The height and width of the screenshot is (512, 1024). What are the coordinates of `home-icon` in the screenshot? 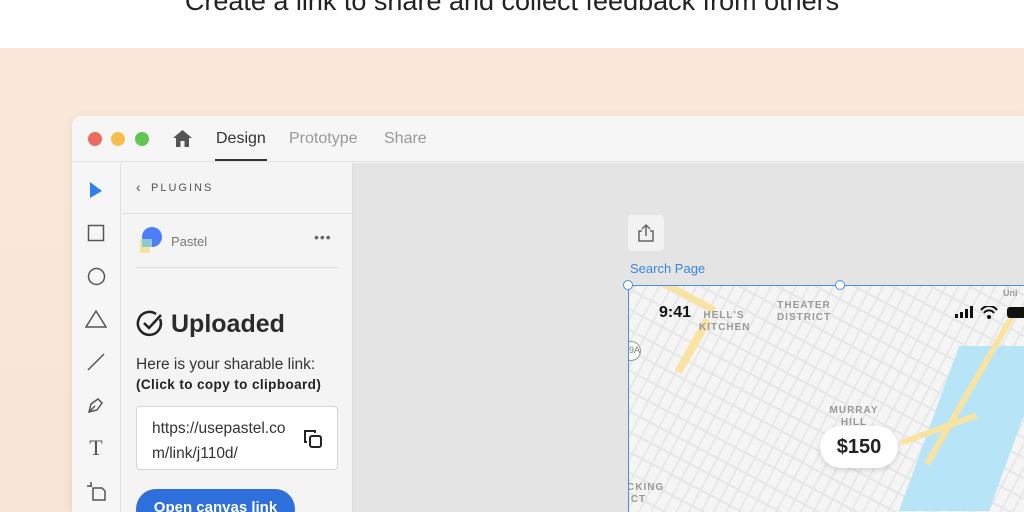 It's located at (182, 138).